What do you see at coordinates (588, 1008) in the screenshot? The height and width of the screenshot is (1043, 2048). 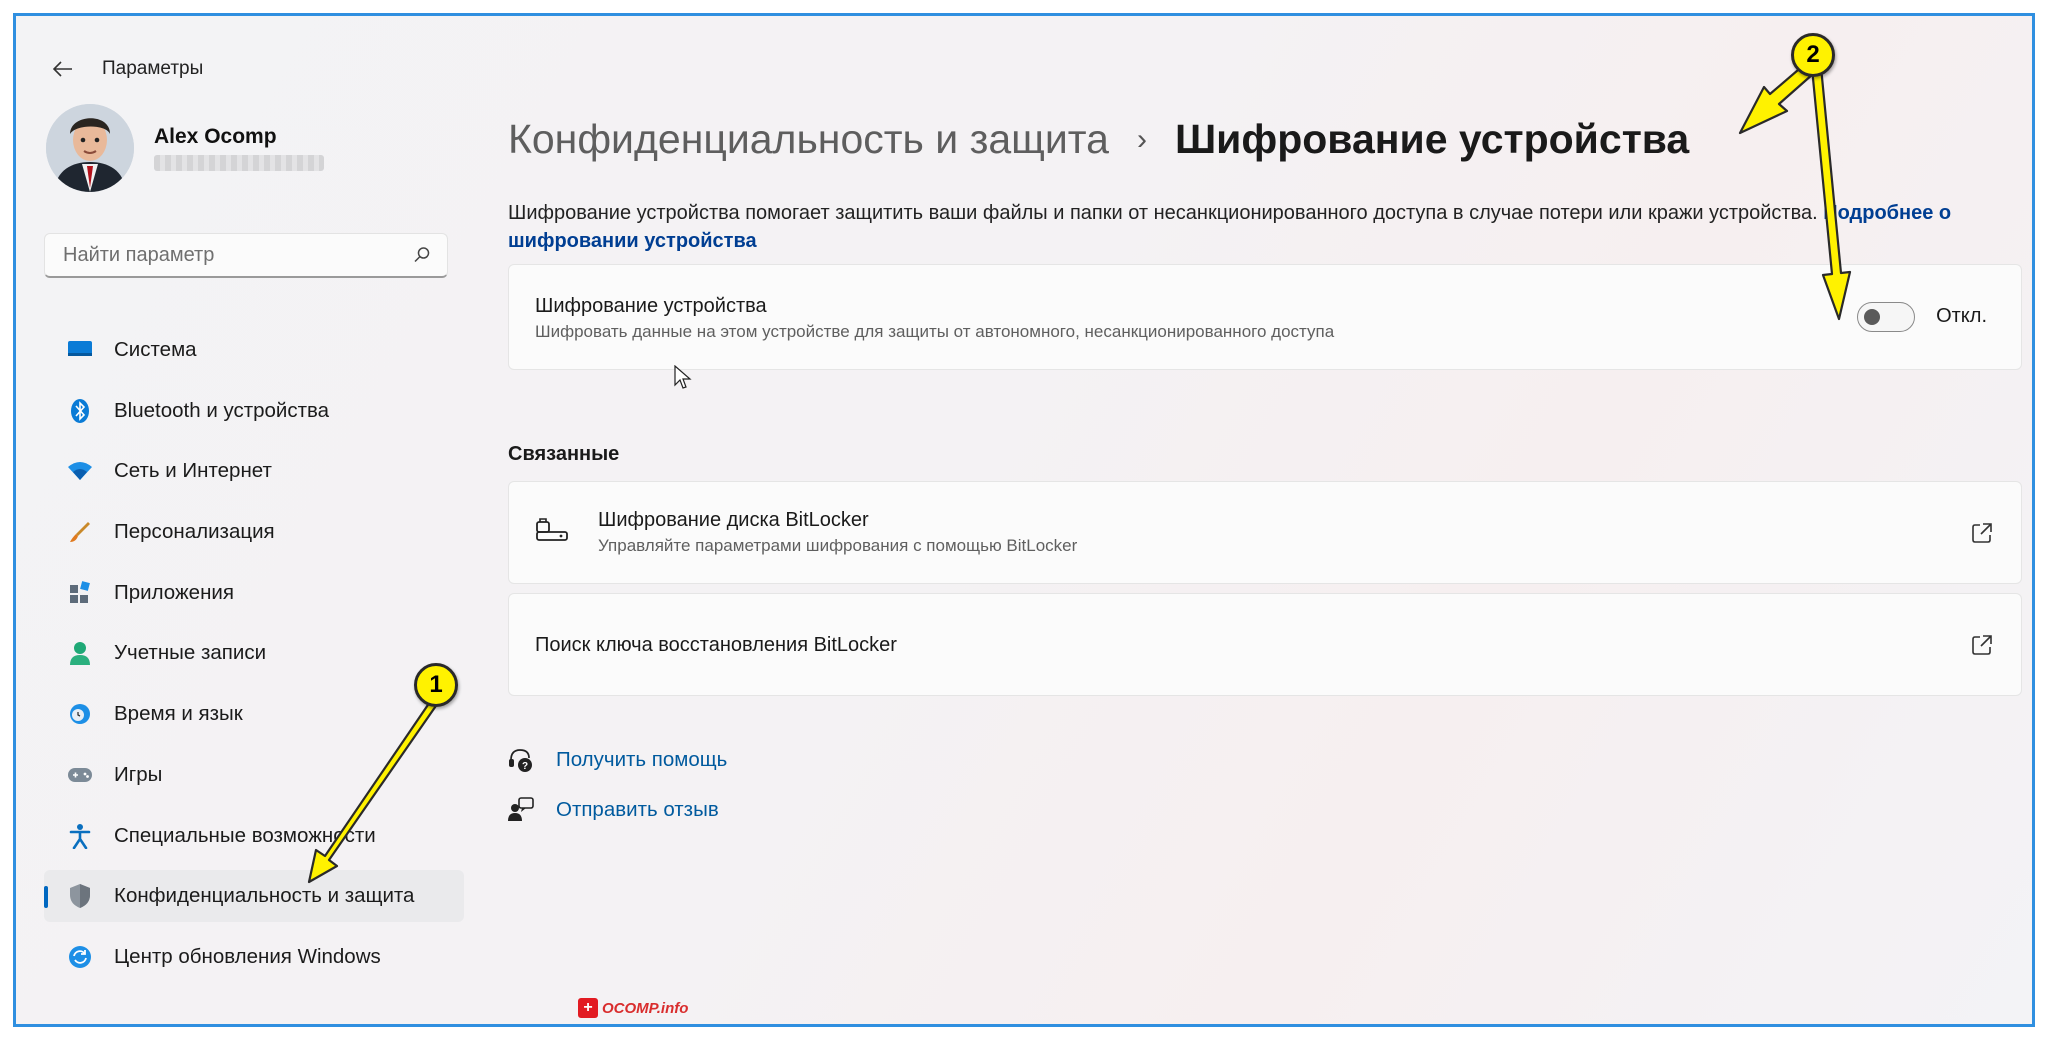 I see `plus-icon: +` at bounding box center [588, 1008].